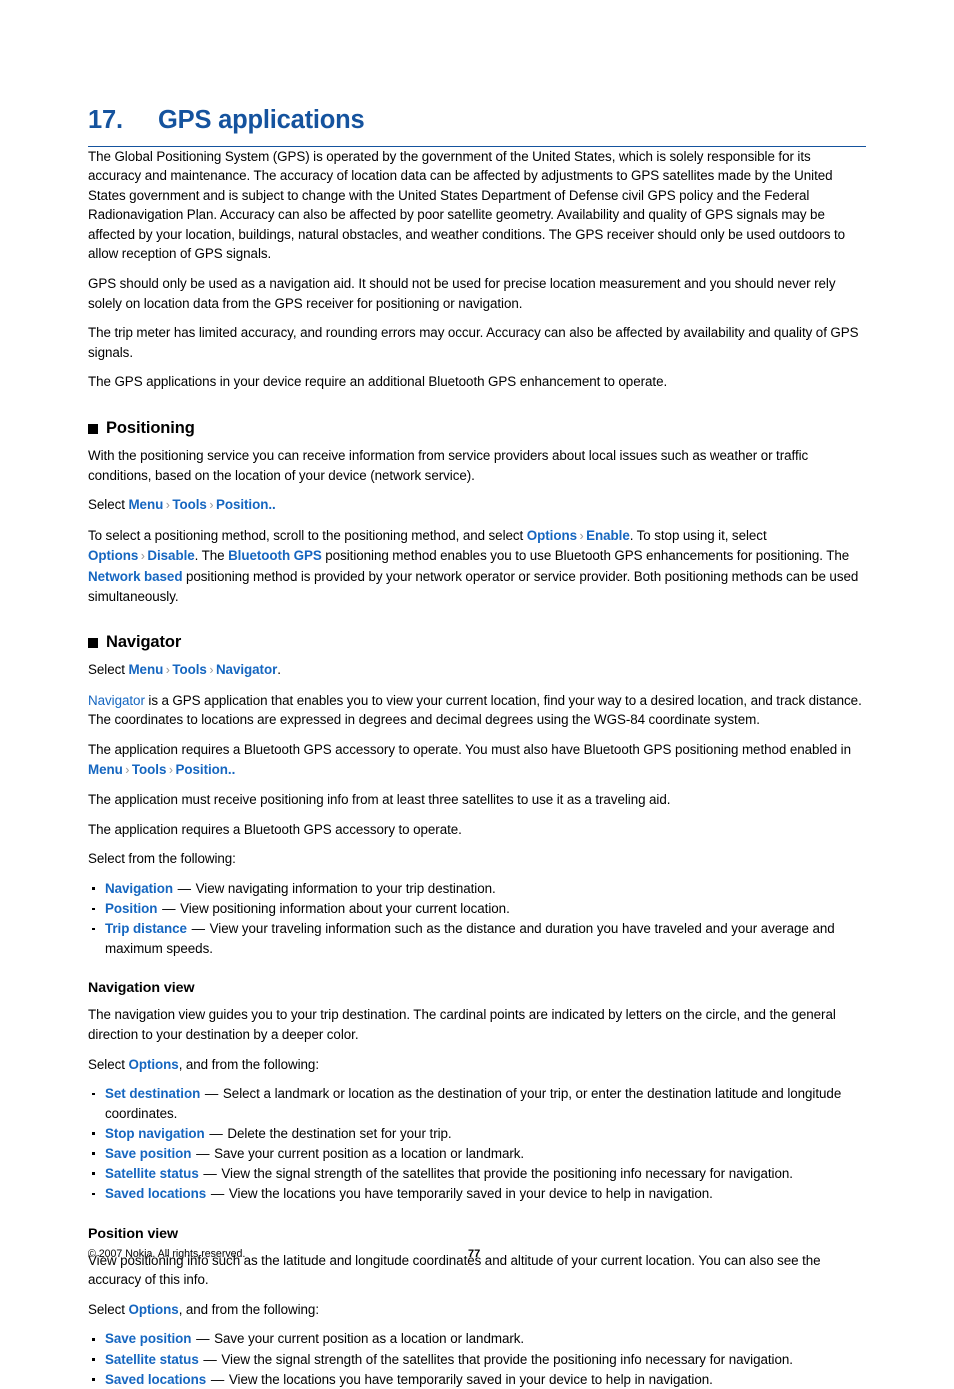  Describe the element at coordinates (261, 120) in the screenshot. I see `chapter-title-text: GPS applications` at that location.